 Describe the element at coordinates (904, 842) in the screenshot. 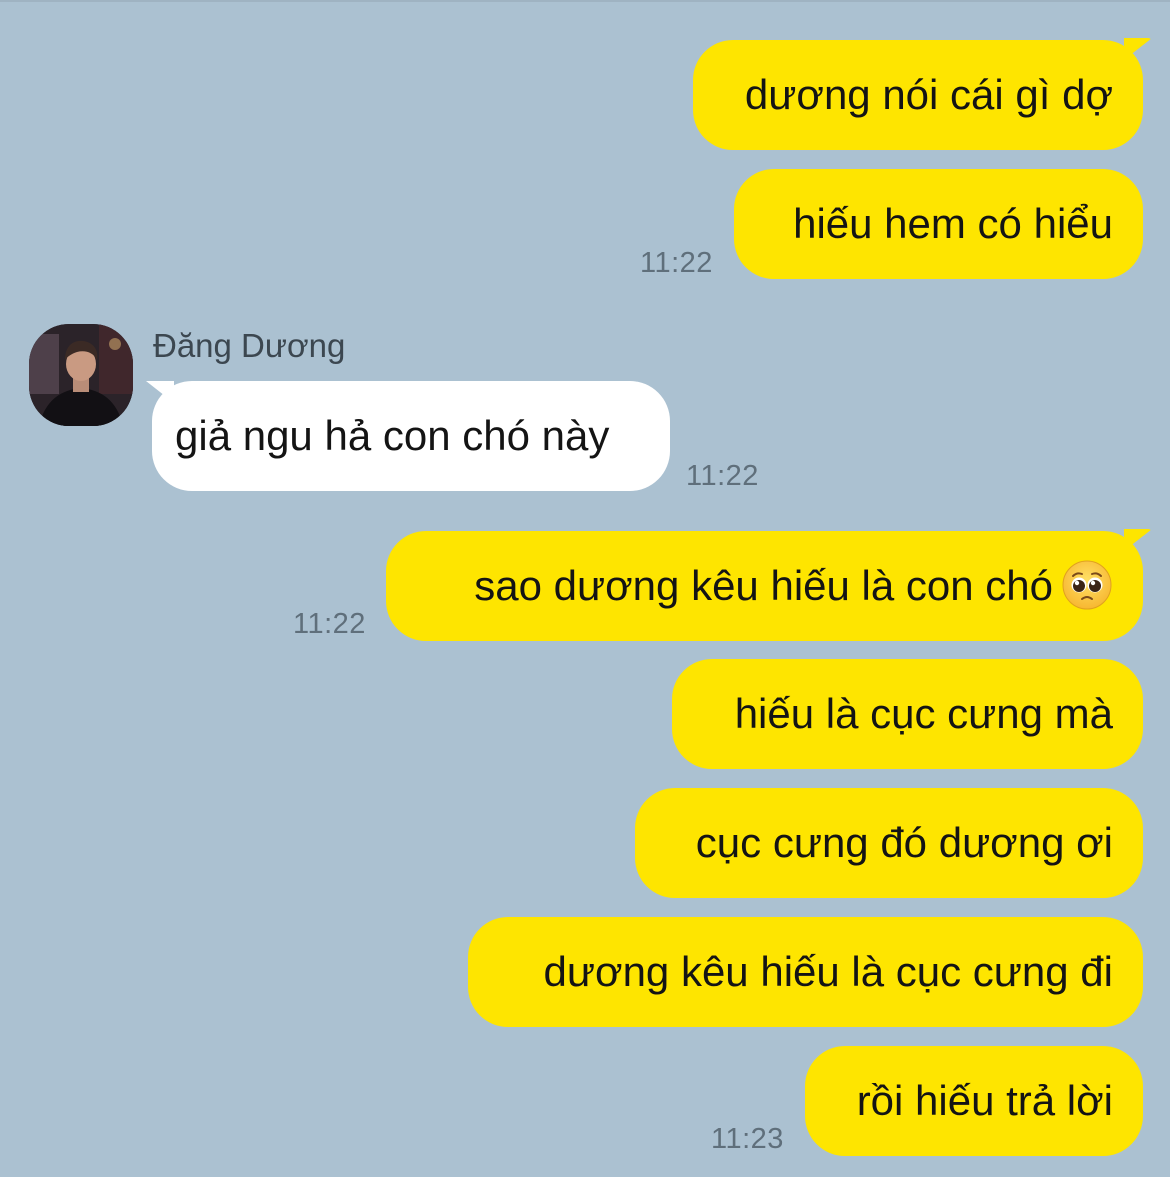

I see `message-text: cục cưng đó dương ơi` at that location.